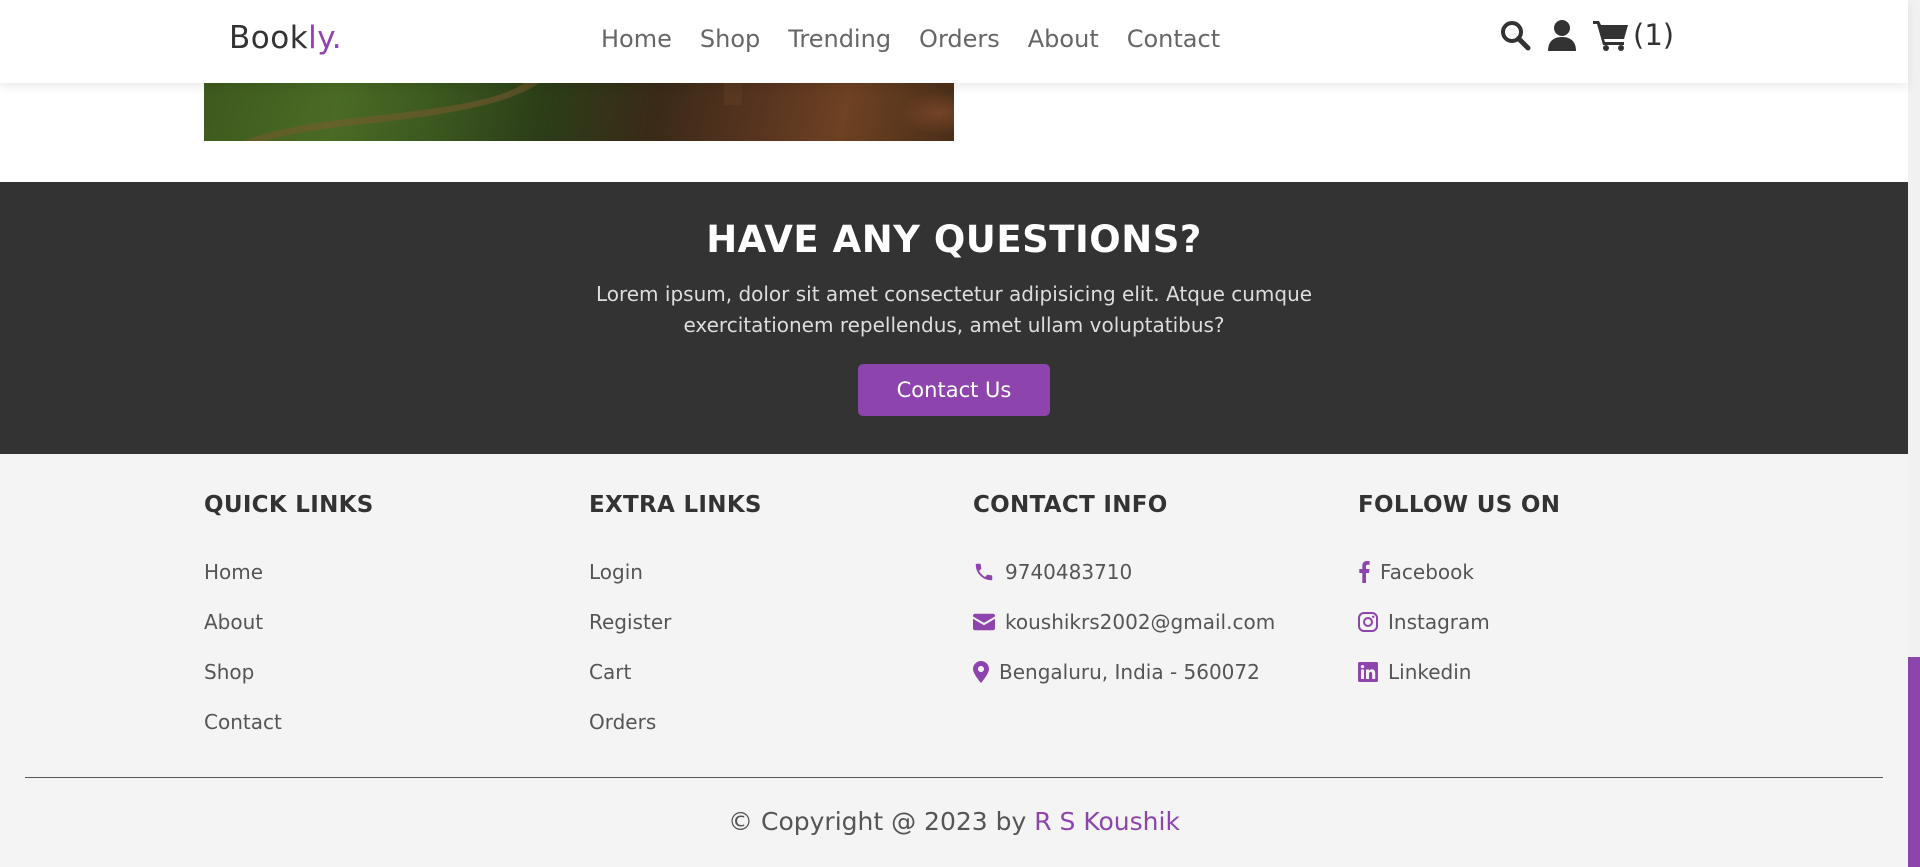 This screenshot has height=867, width=1920. I want to click on contact-address-text: Bengaluru, India - 560072, so click(1129, 672).